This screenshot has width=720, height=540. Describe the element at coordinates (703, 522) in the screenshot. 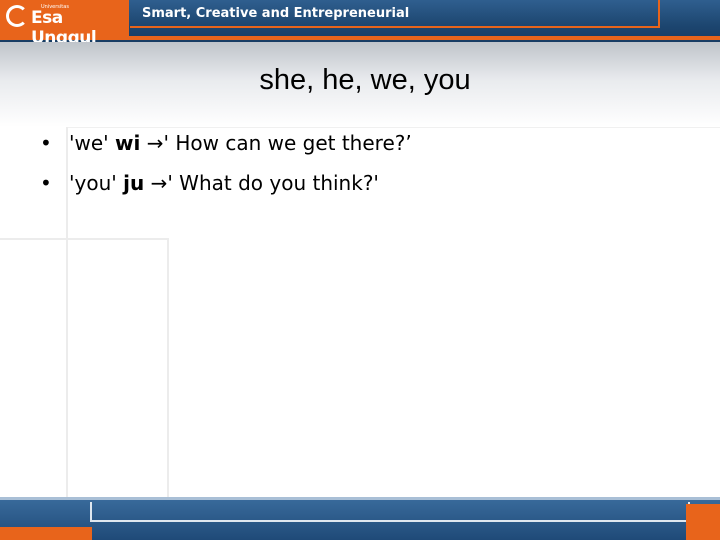

I see `footer-accent-right` at that location.